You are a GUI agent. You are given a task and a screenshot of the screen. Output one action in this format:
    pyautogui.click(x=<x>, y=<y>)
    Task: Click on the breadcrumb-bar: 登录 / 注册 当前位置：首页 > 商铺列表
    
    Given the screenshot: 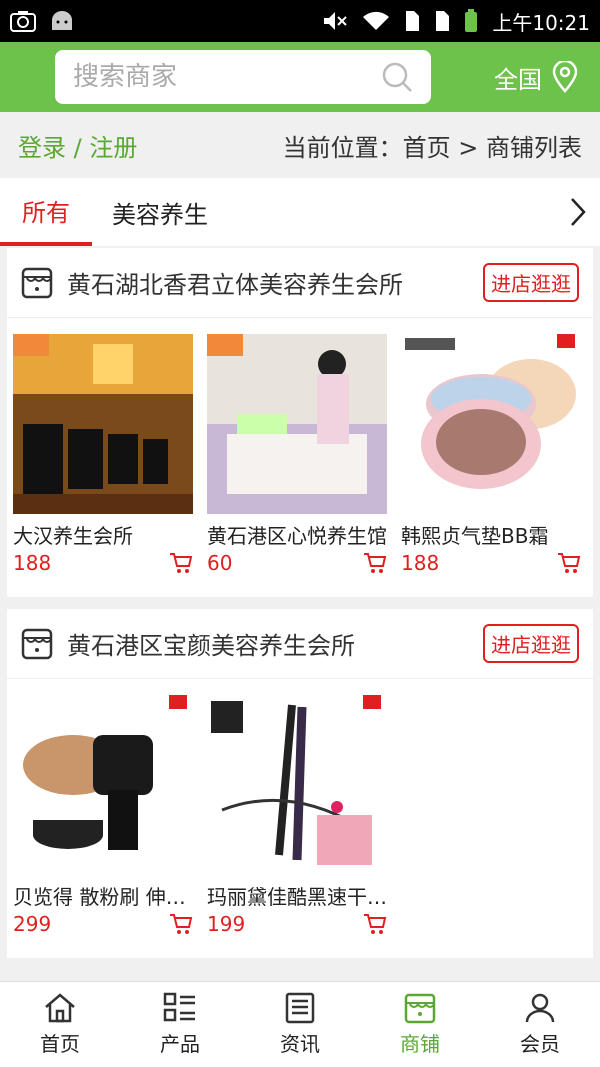 What is the action you would take?
    pyautogui.click(x=300, y=145)
    